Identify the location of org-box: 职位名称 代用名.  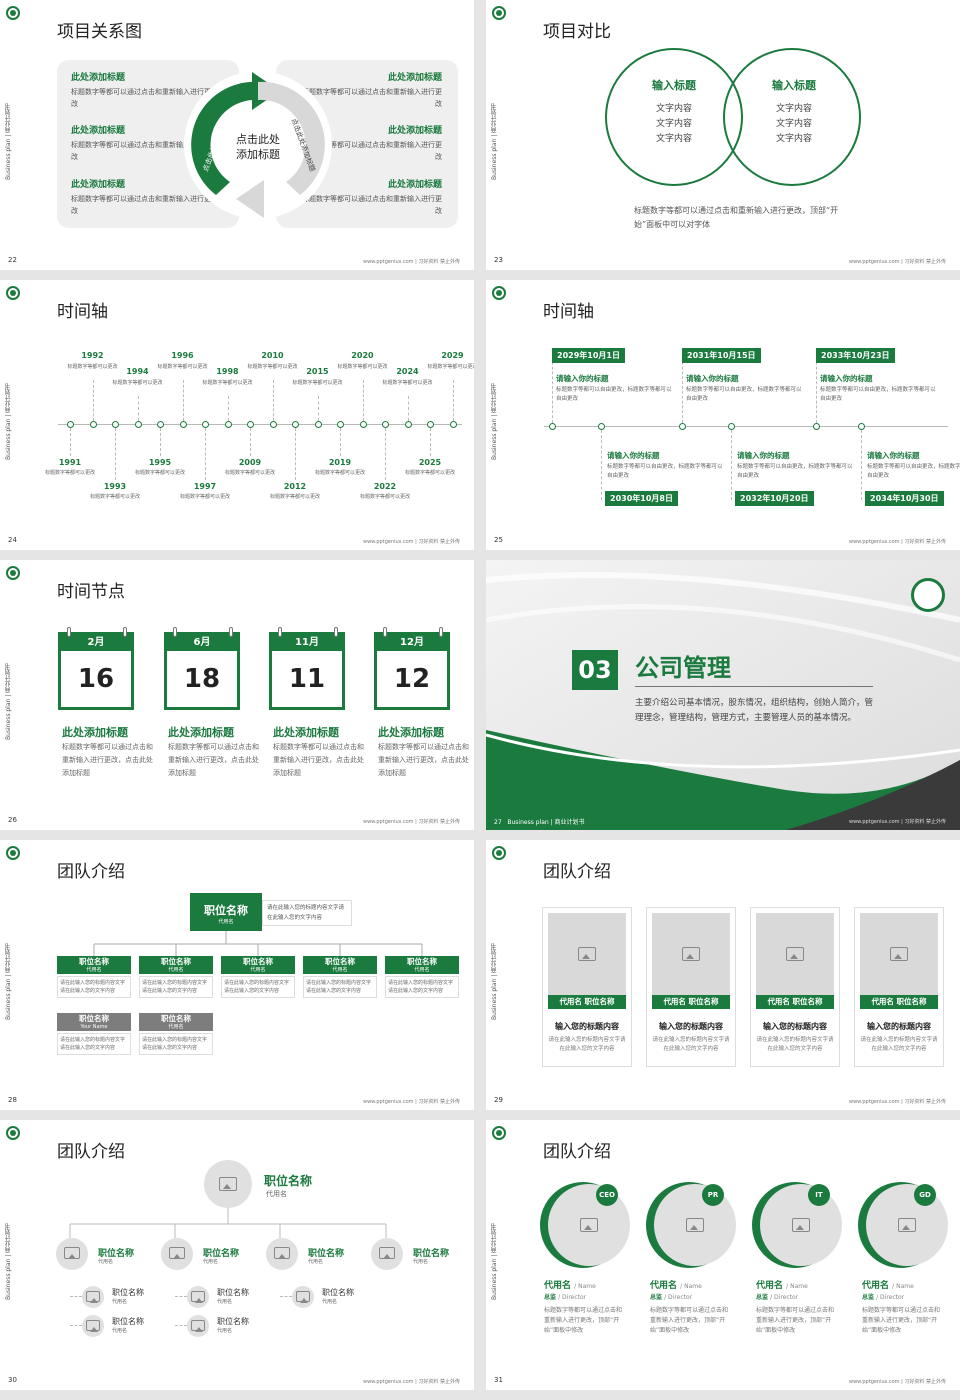
(422, 965).